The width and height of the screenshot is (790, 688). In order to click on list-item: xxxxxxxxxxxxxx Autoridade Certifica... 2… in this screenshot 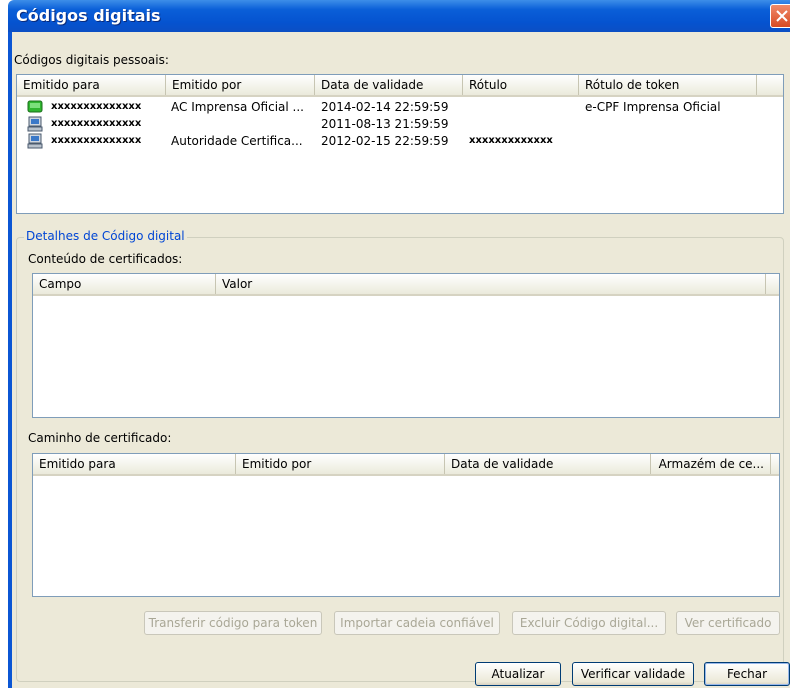, I will do `click(400, 141)`.